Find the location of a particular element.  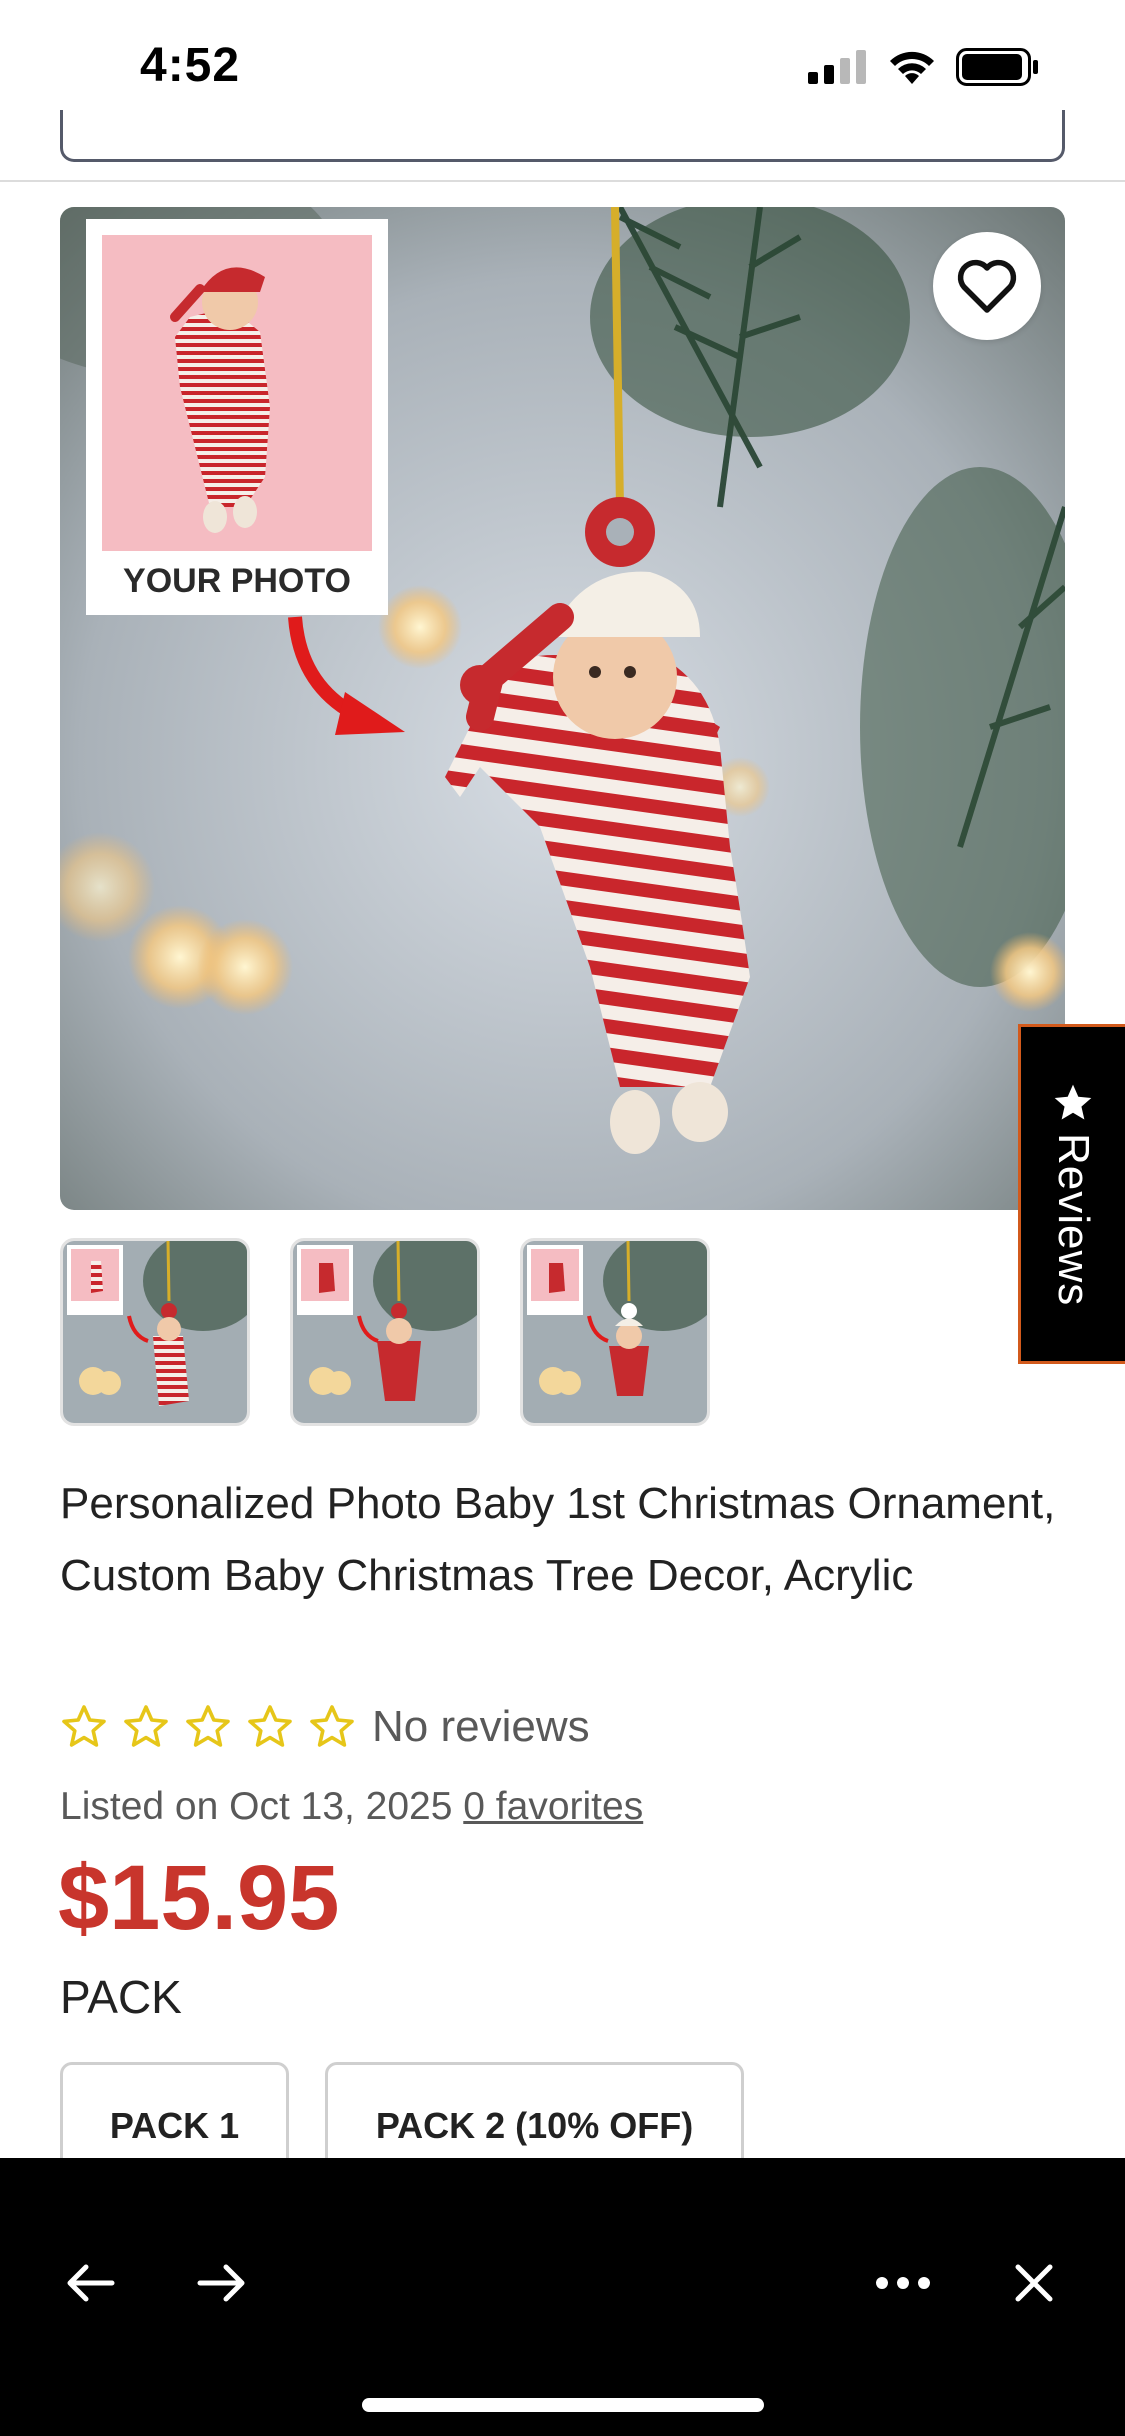

listing-meta: Listed on Oct 13, 2025 0 favorites is located at coordinates (351, 1807).